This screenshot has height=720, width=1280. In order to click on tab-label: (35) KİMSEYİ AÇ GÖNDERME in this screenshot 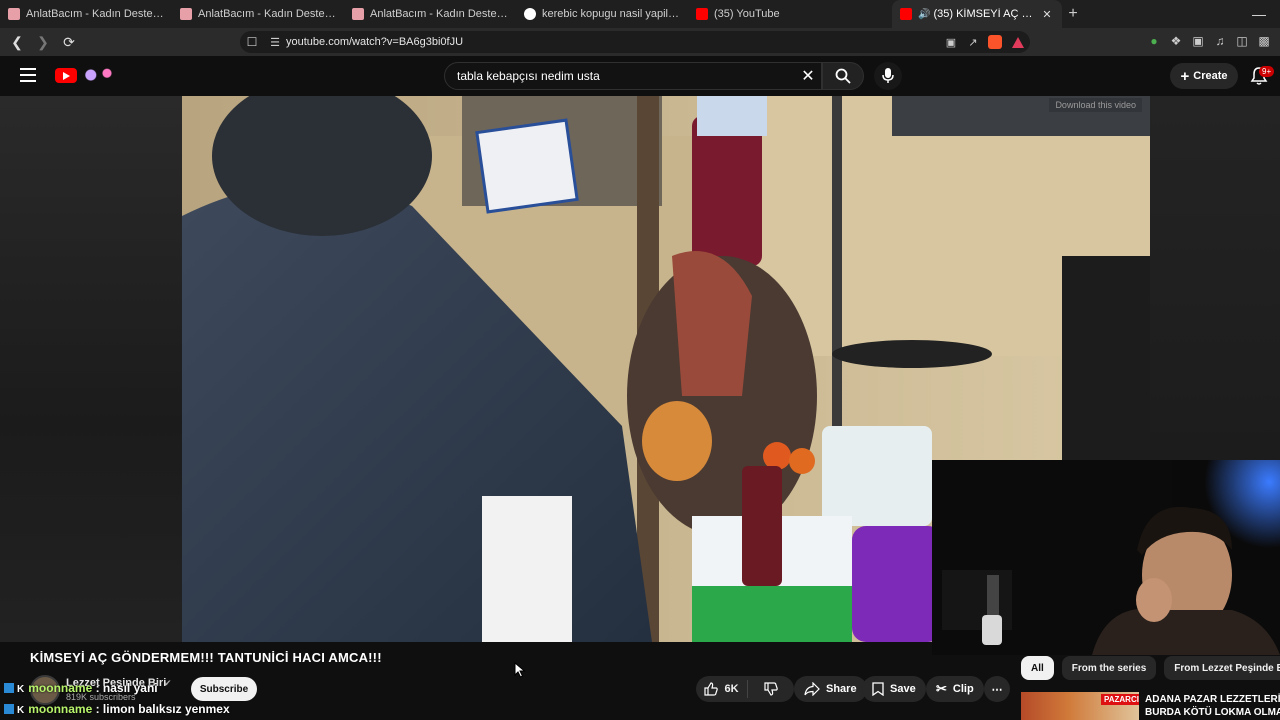, I will do `click(986, 14)`.